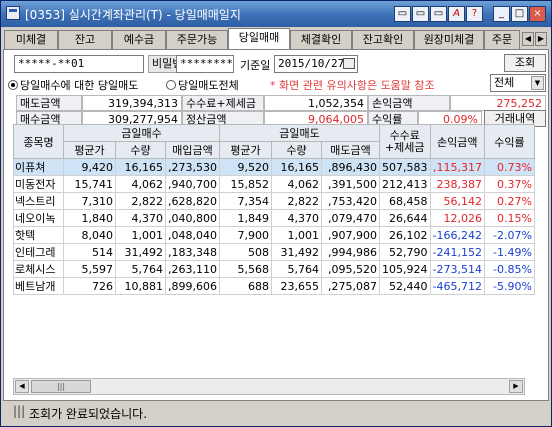 The height and width of the screenshot is (427, 552). What do you see at coordinates (89, 184) in the screenshot?
I see `cell-buy-avg: 15,741` at bounding box center [89, 184].